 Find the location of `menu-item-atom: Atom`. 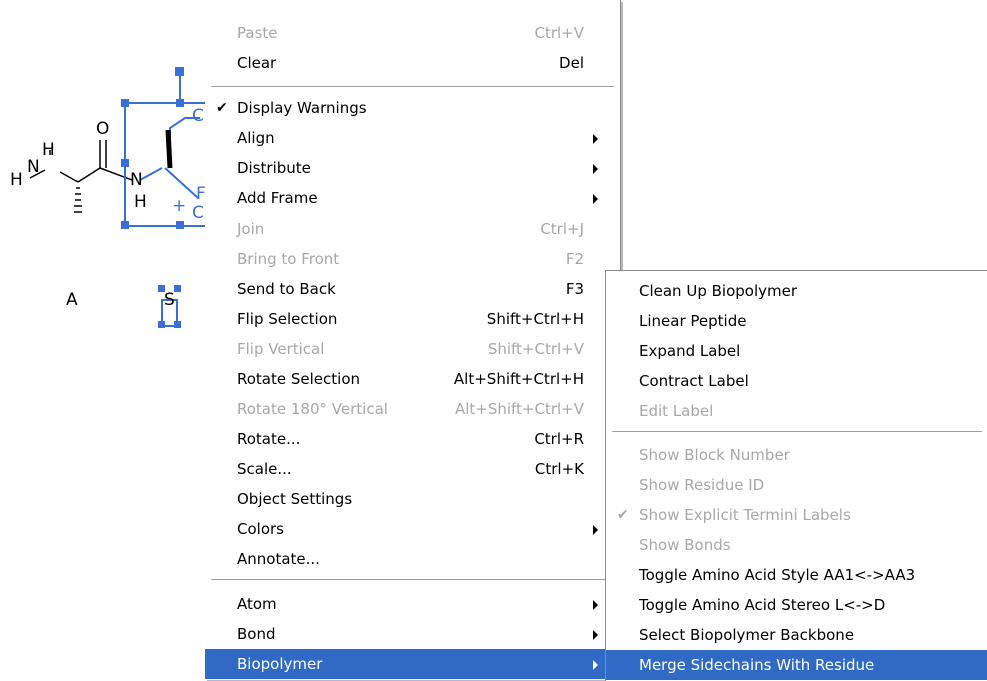

menu-item-atom: Atom is located at coordinates (412, 604).